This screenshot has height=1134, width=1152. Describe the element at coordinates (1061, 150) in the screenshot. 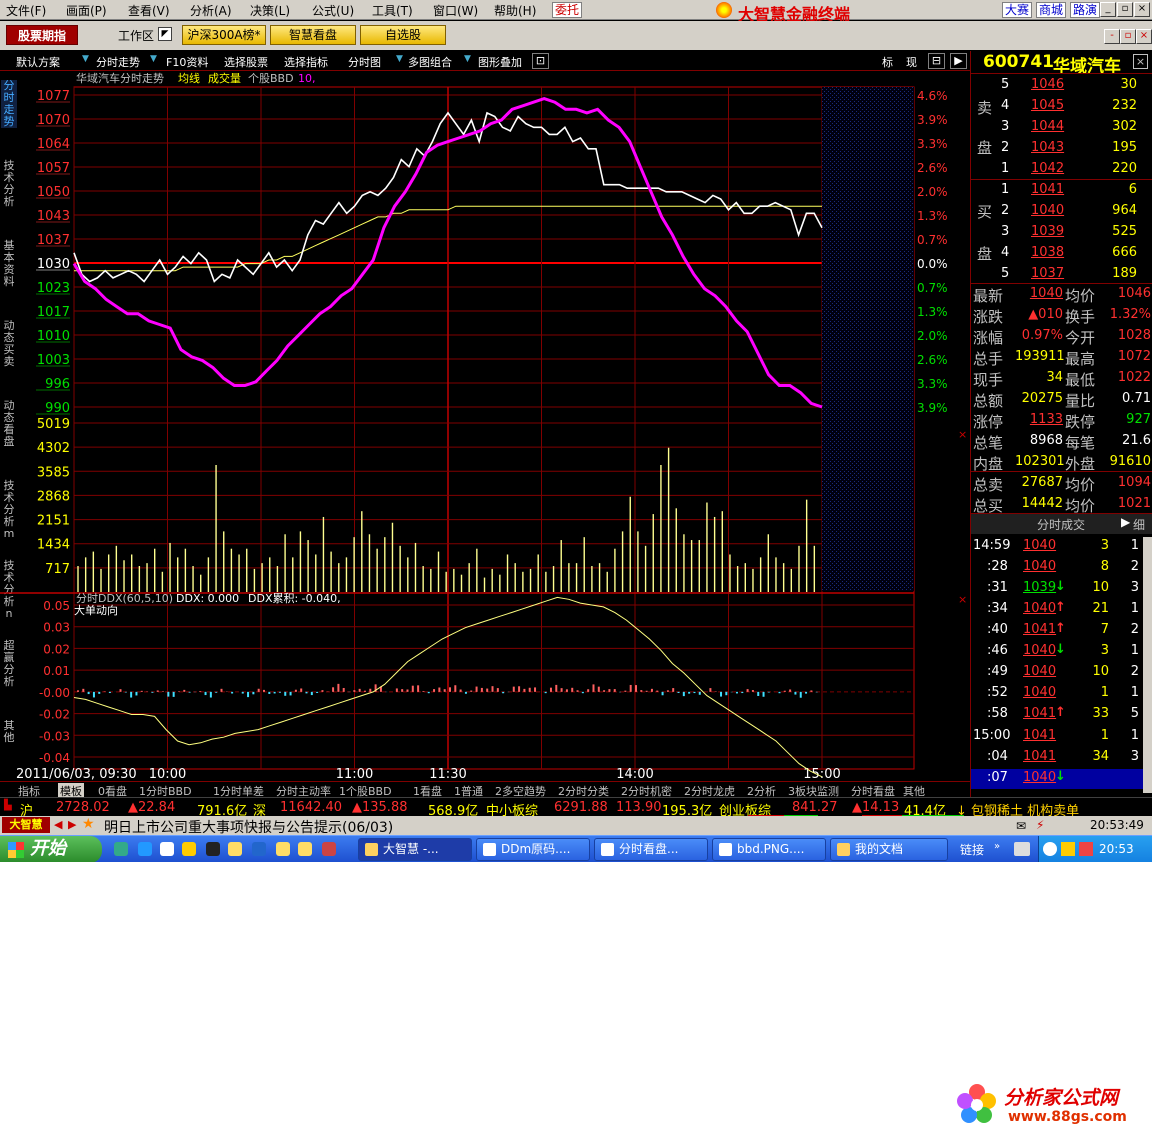

I see `sell-row: 2 1043 195` at that location.